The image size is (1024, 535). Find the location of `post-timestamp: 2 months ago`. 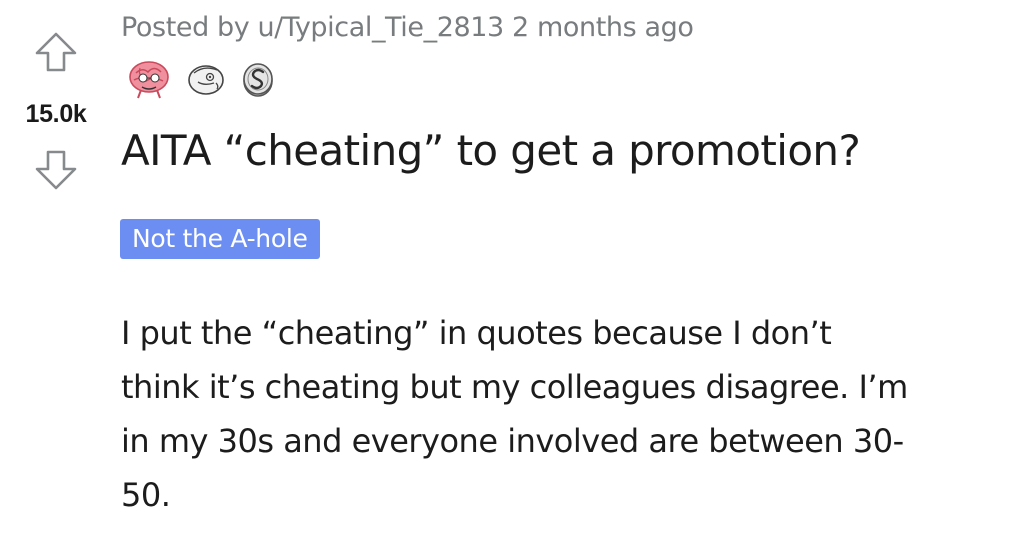

post-timestamp: 2 months ago is located at coordinates (603, 27).